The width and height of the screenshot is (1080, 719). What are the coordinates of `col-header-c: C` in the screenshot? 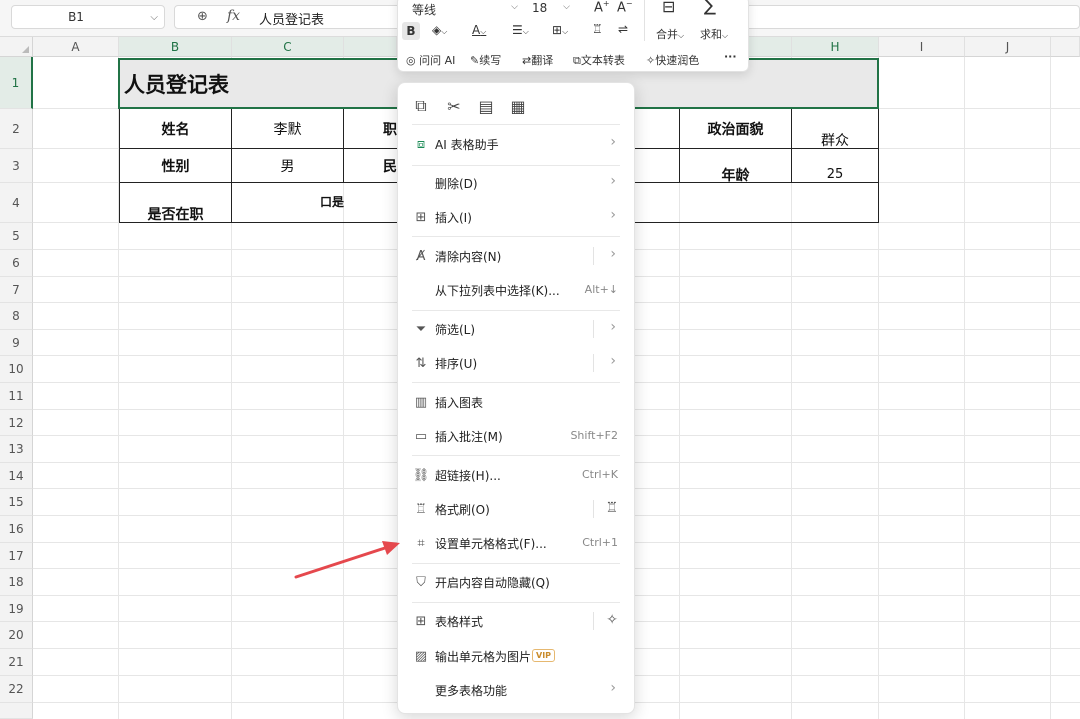 It's located at (288, 47).